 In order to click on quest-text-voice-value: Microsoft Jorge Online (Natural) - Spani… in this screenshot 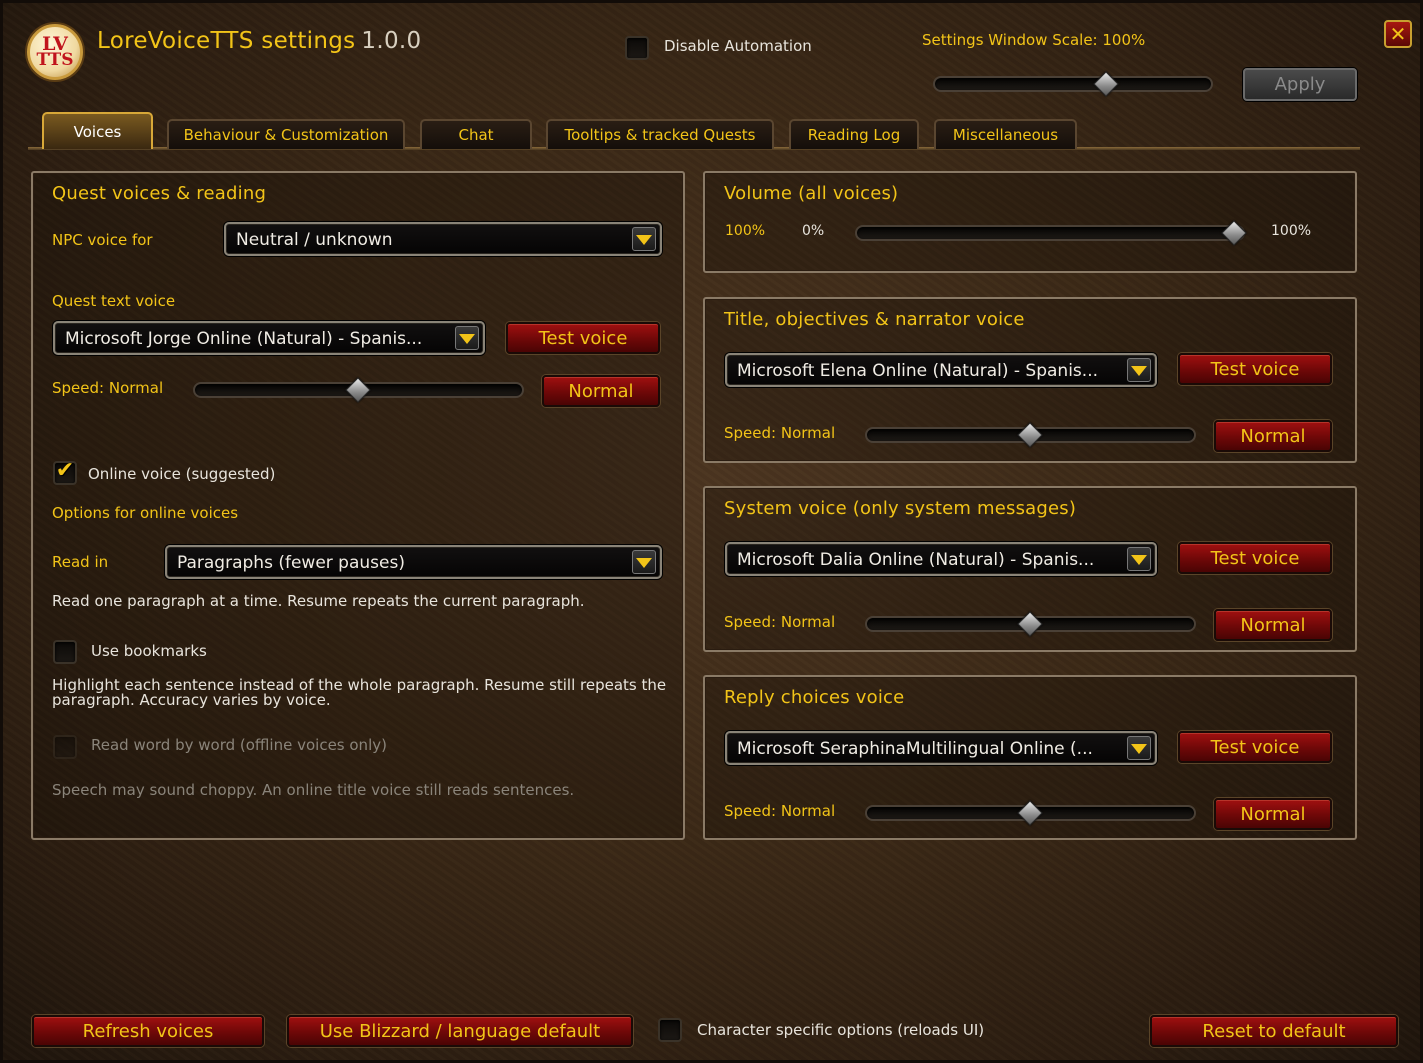, I will do `click(244, 339)`.